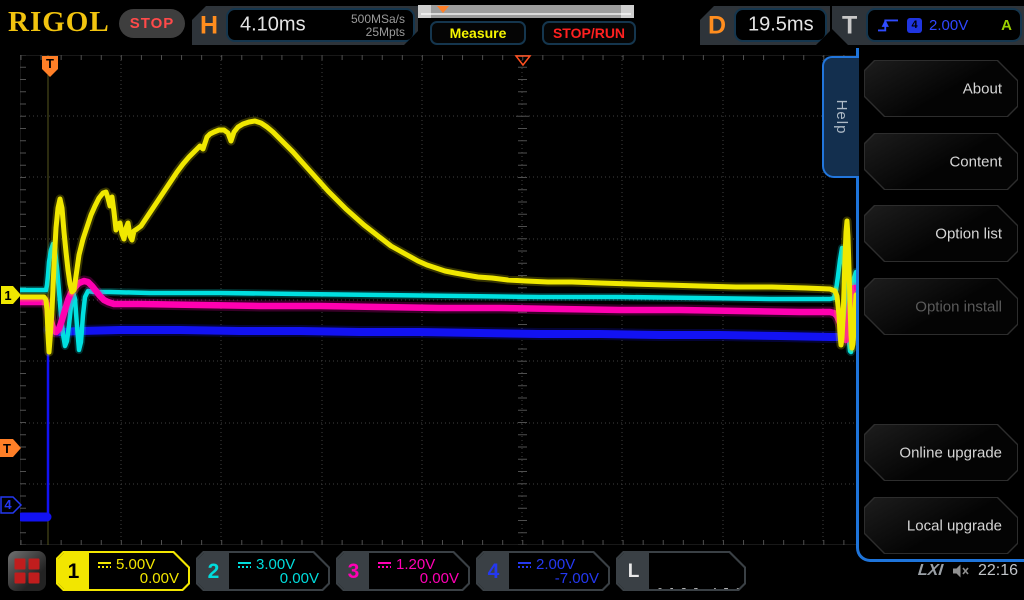  I want to click on menu-button-about: About, so click(941, 88).